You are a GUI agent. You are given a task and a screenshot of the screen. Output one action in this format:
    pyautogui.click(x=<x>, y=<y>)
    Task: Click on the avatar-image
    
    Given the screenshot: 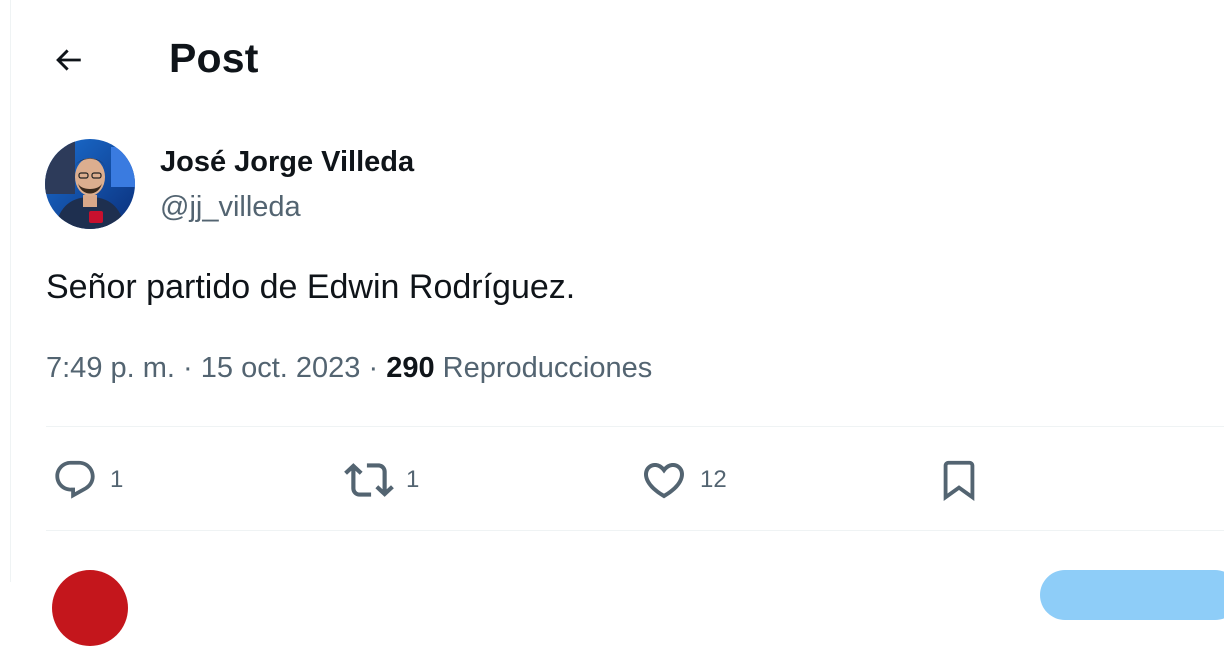 What is the action you would take?
    pyautogui.click(x=90, y=184)
    